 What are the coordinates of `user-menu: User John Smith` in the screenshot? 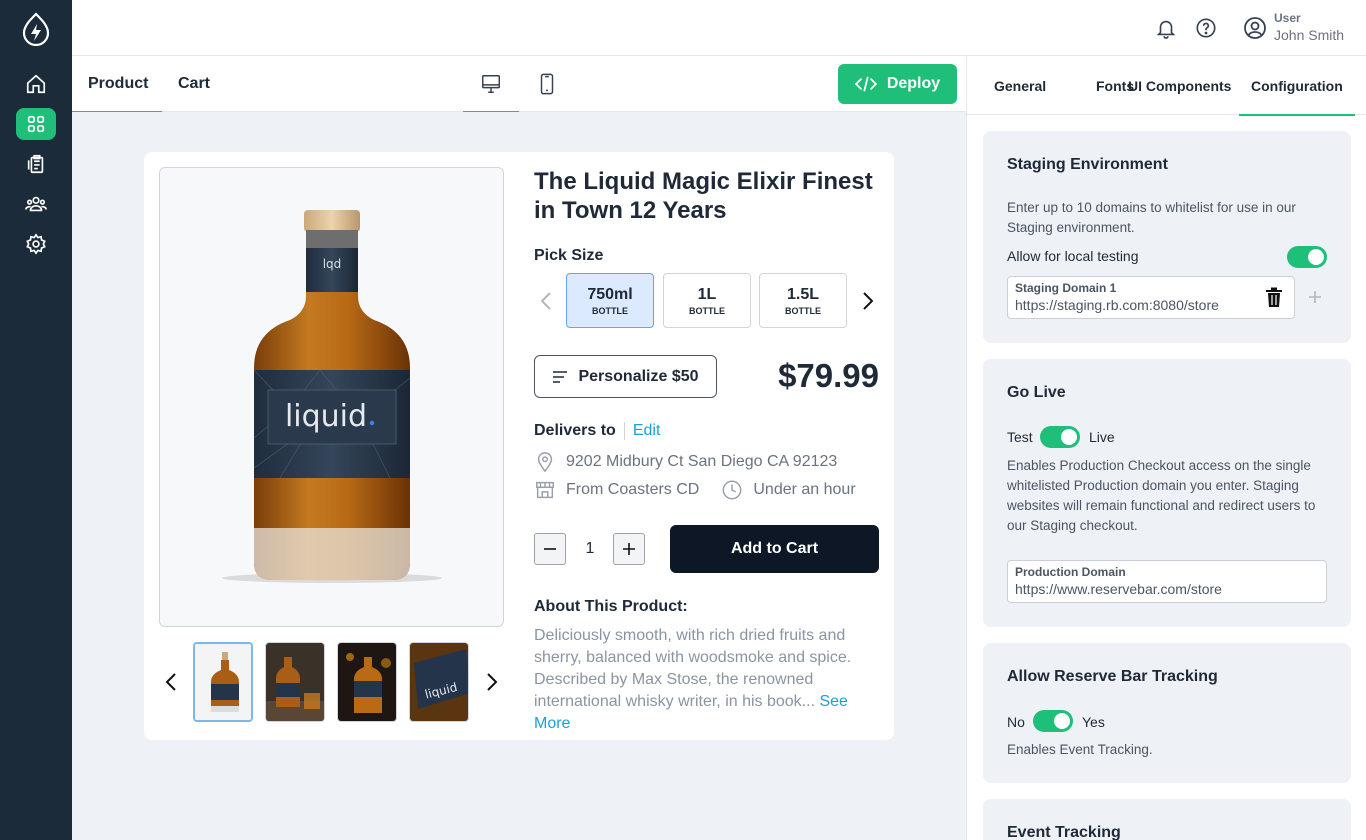 It's located at (1309, 27).